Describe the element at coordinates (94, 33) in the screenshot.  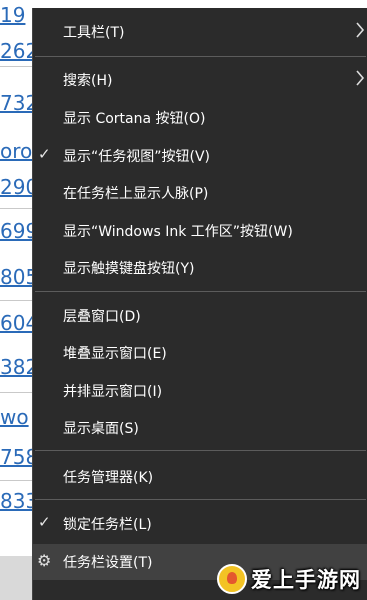
I see `menu-item-label: 工具栏(T)` at that location.